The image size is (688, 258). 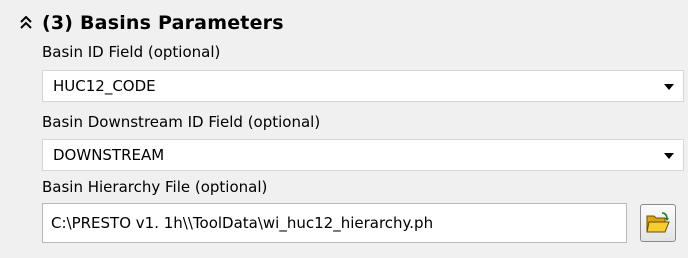 I want to click on basin-downstream-id-dropdown: DOWNSTREAM, so click(x=363, y=155).